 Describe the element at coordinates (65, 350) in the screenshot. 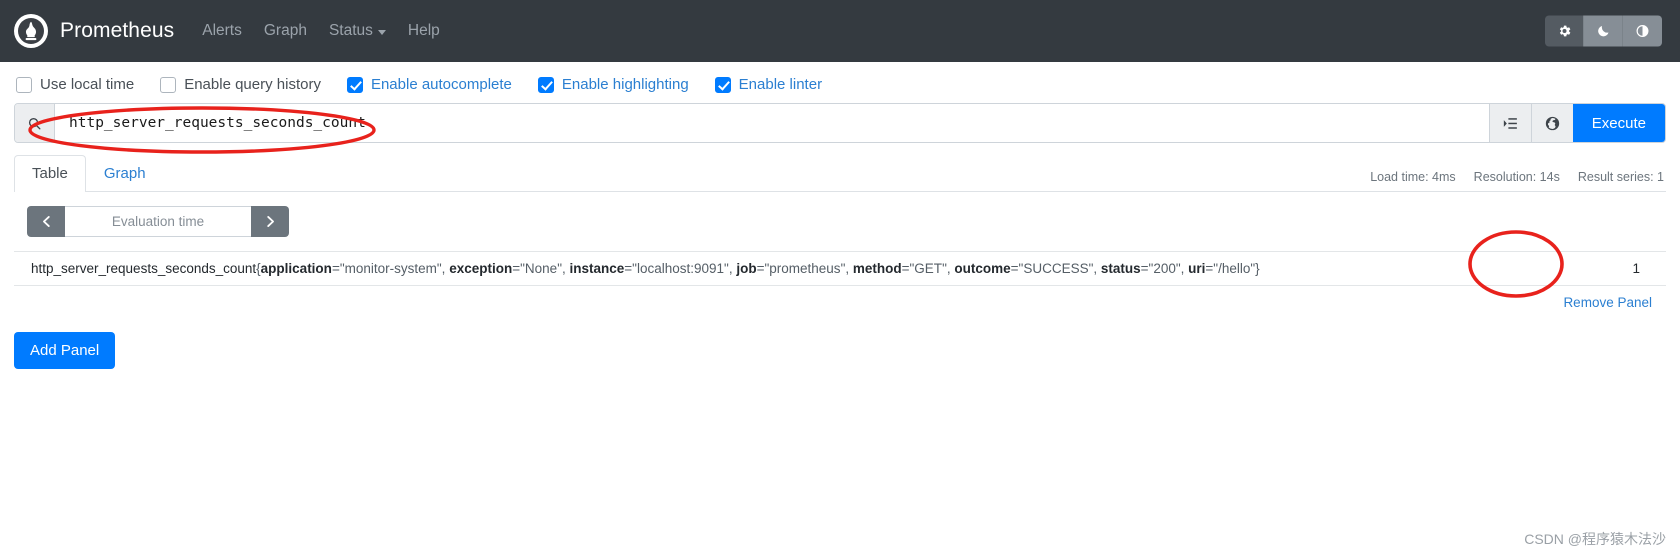

I see `add-panel-button: Add Panel` at that location.